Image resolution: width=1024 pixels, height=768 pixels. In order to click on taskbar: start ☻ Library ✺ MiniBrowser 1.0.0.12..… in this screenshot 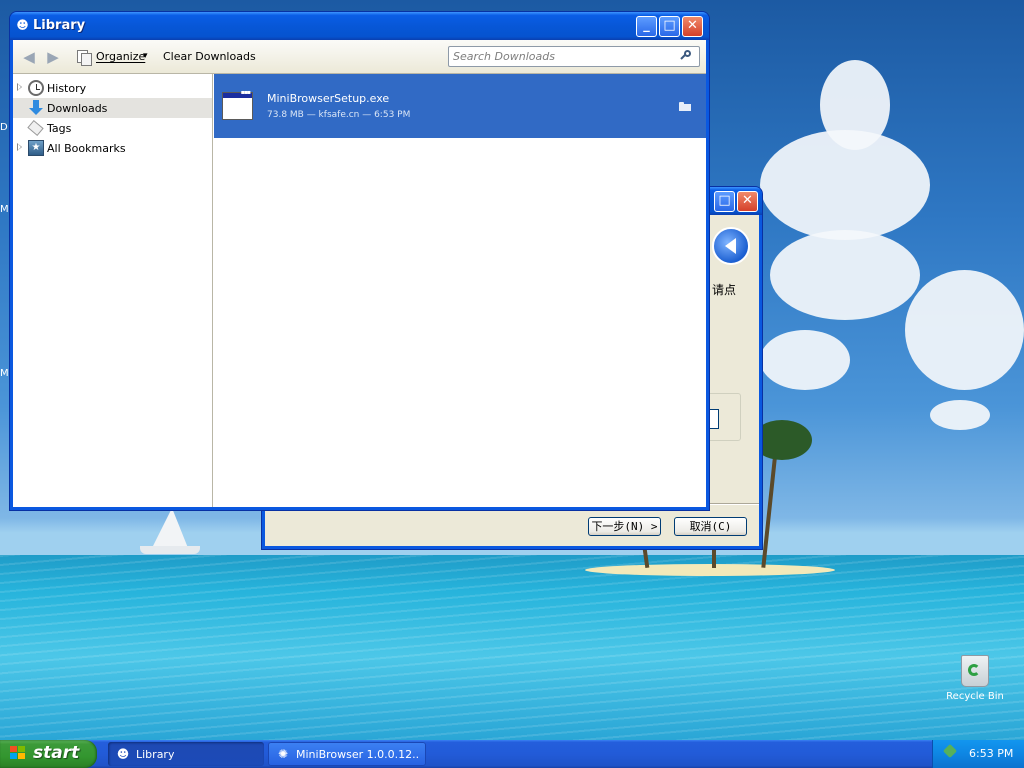, I will do `click(512, 754)`.